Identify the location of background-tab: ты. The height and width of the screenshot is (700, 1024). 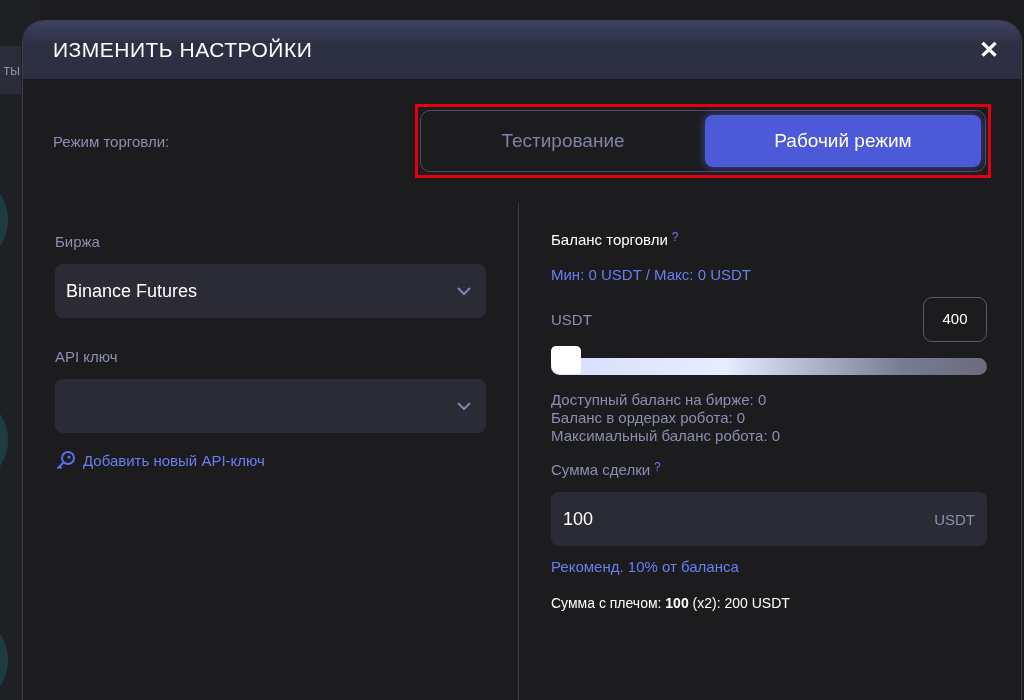
(10, 70).